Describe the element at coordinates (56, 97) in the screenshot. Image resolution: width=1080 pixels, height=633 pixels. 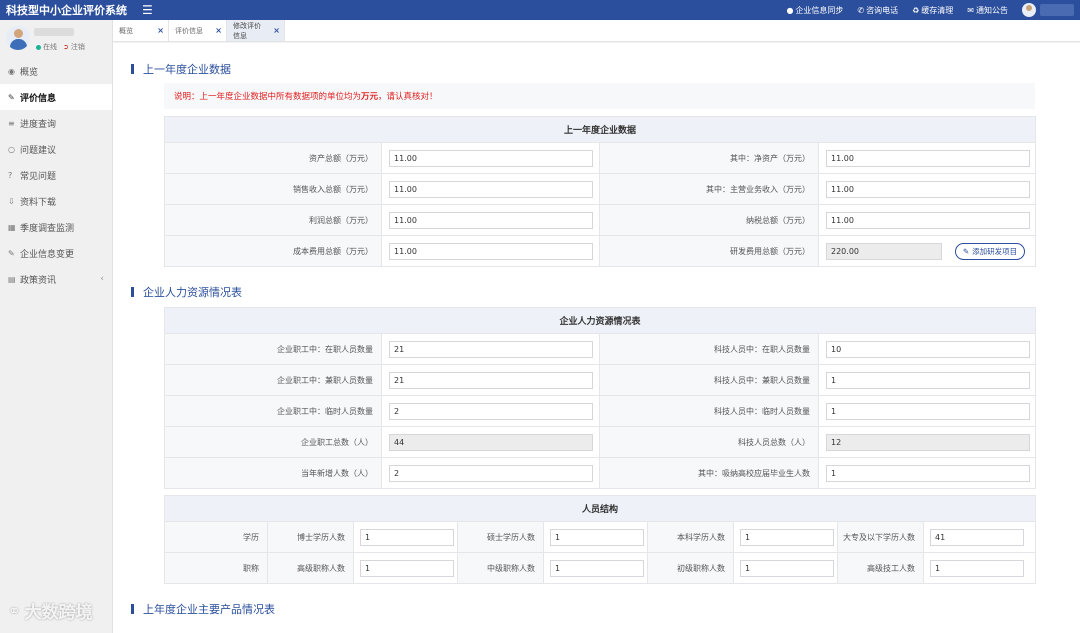
I see `sidebar-item-evaluation-info: ✎ 评价信息` at that location.